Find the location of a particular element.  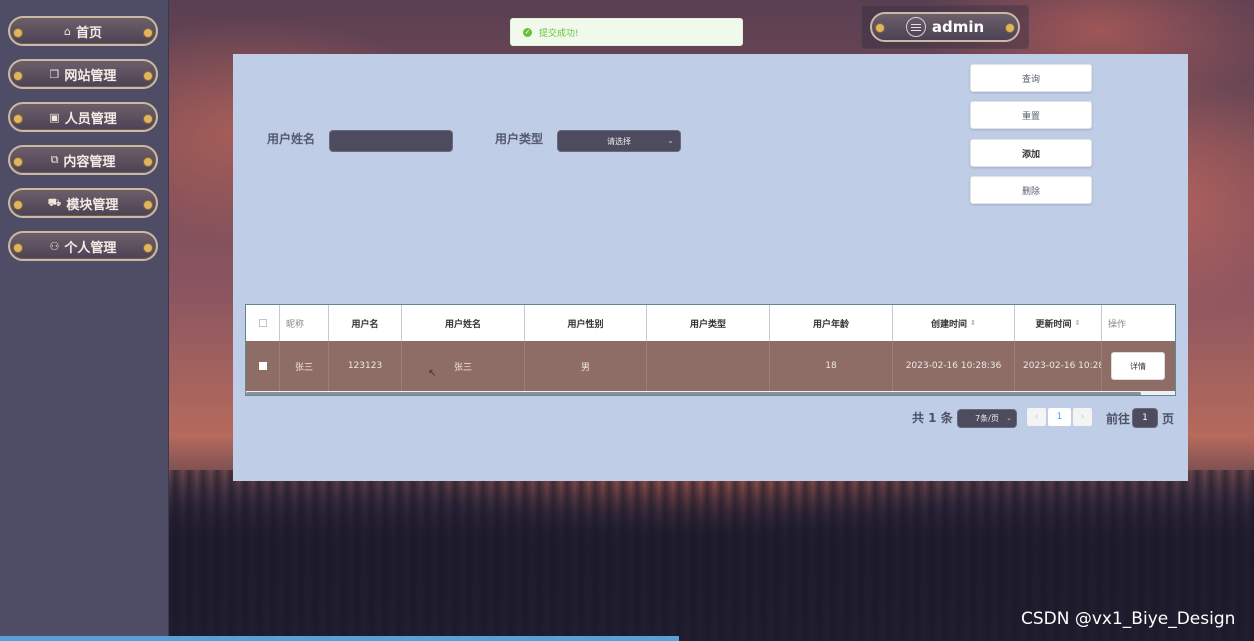

reset-button: 重置 is located at coordinates (1031, 115).